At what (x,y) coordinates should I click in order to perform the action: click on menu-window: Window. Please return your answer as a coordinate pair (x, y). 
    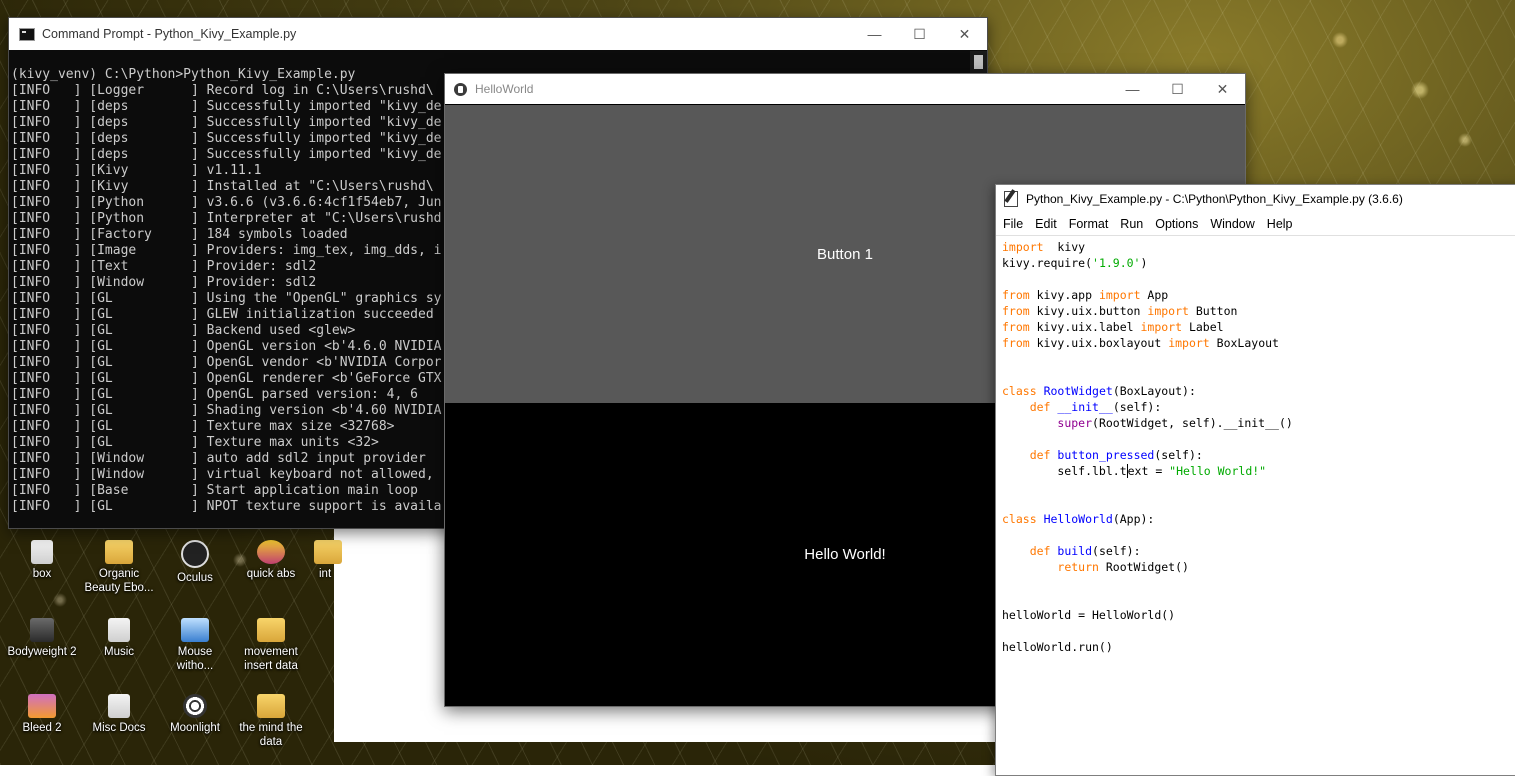
    Looking at the image, I should click on (1234, 224).